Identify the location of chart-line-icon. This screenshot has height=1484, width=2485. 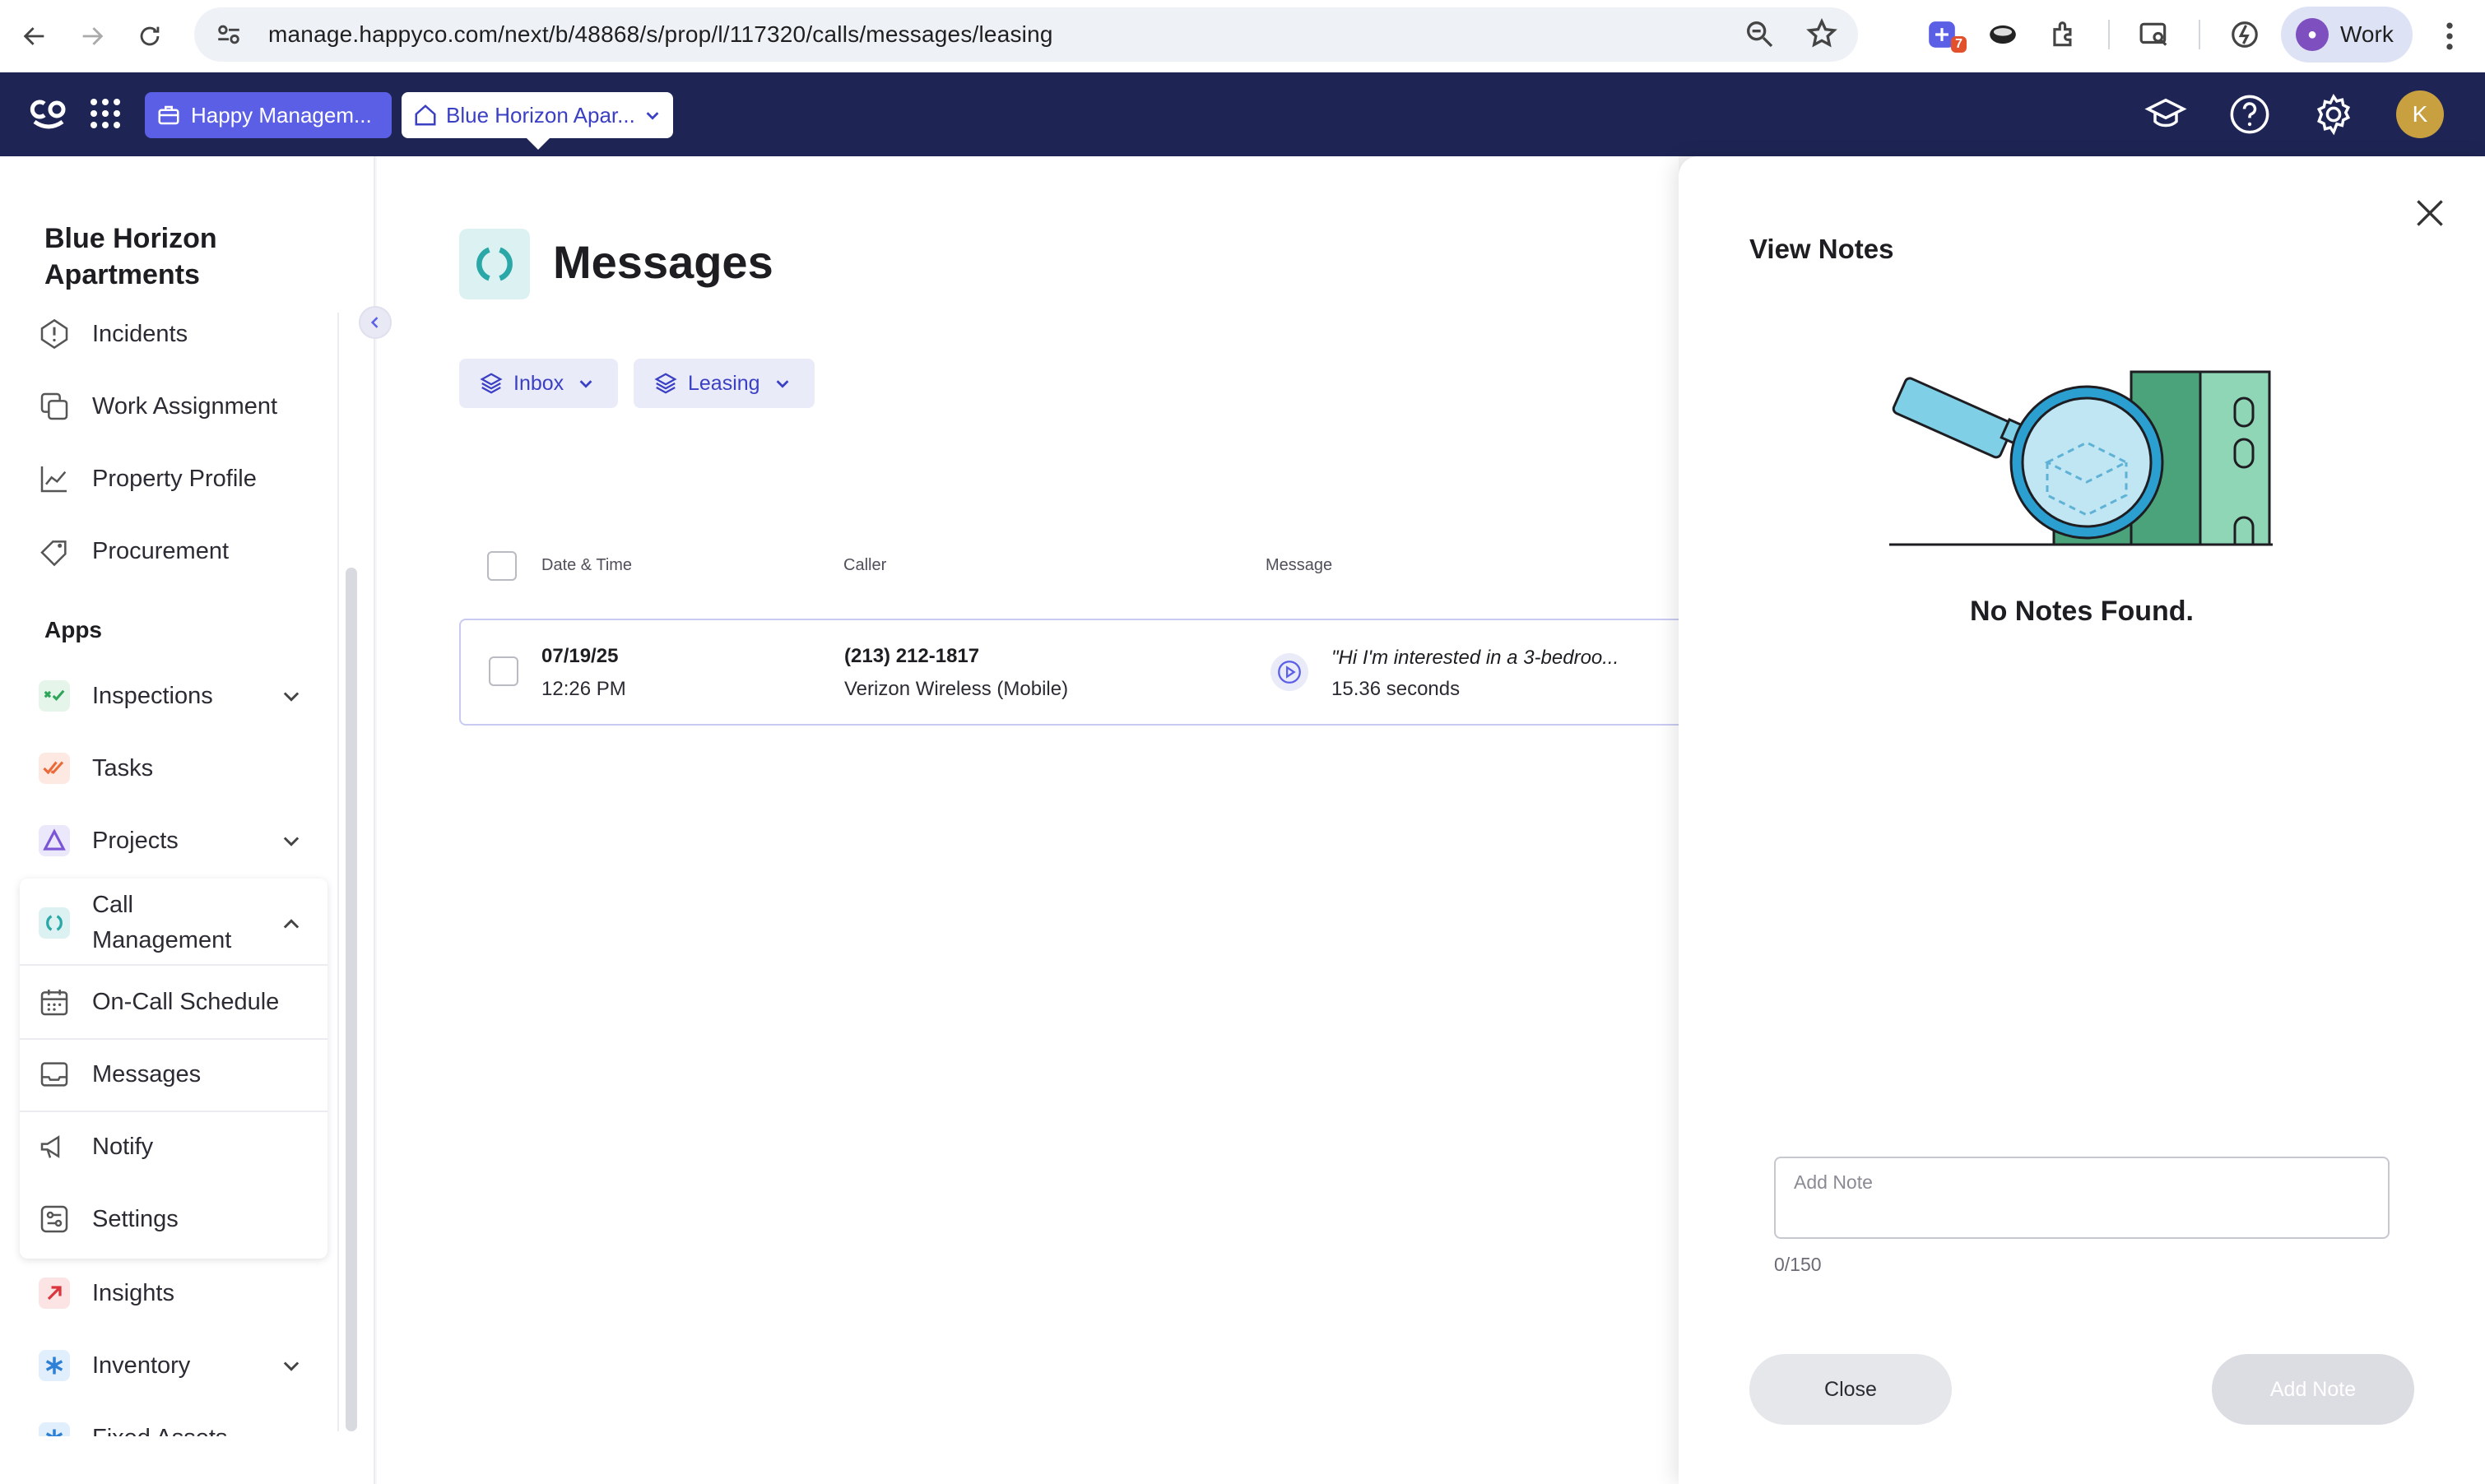
(54, 479).